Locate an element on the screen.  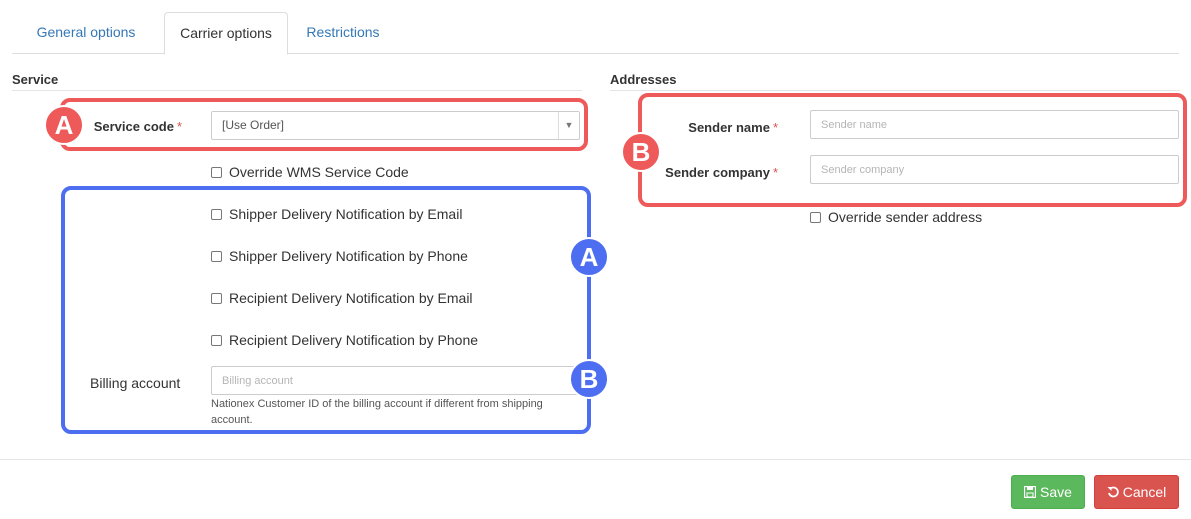
tab-restrictions: Restrictions is located at coordinates (343, 32).